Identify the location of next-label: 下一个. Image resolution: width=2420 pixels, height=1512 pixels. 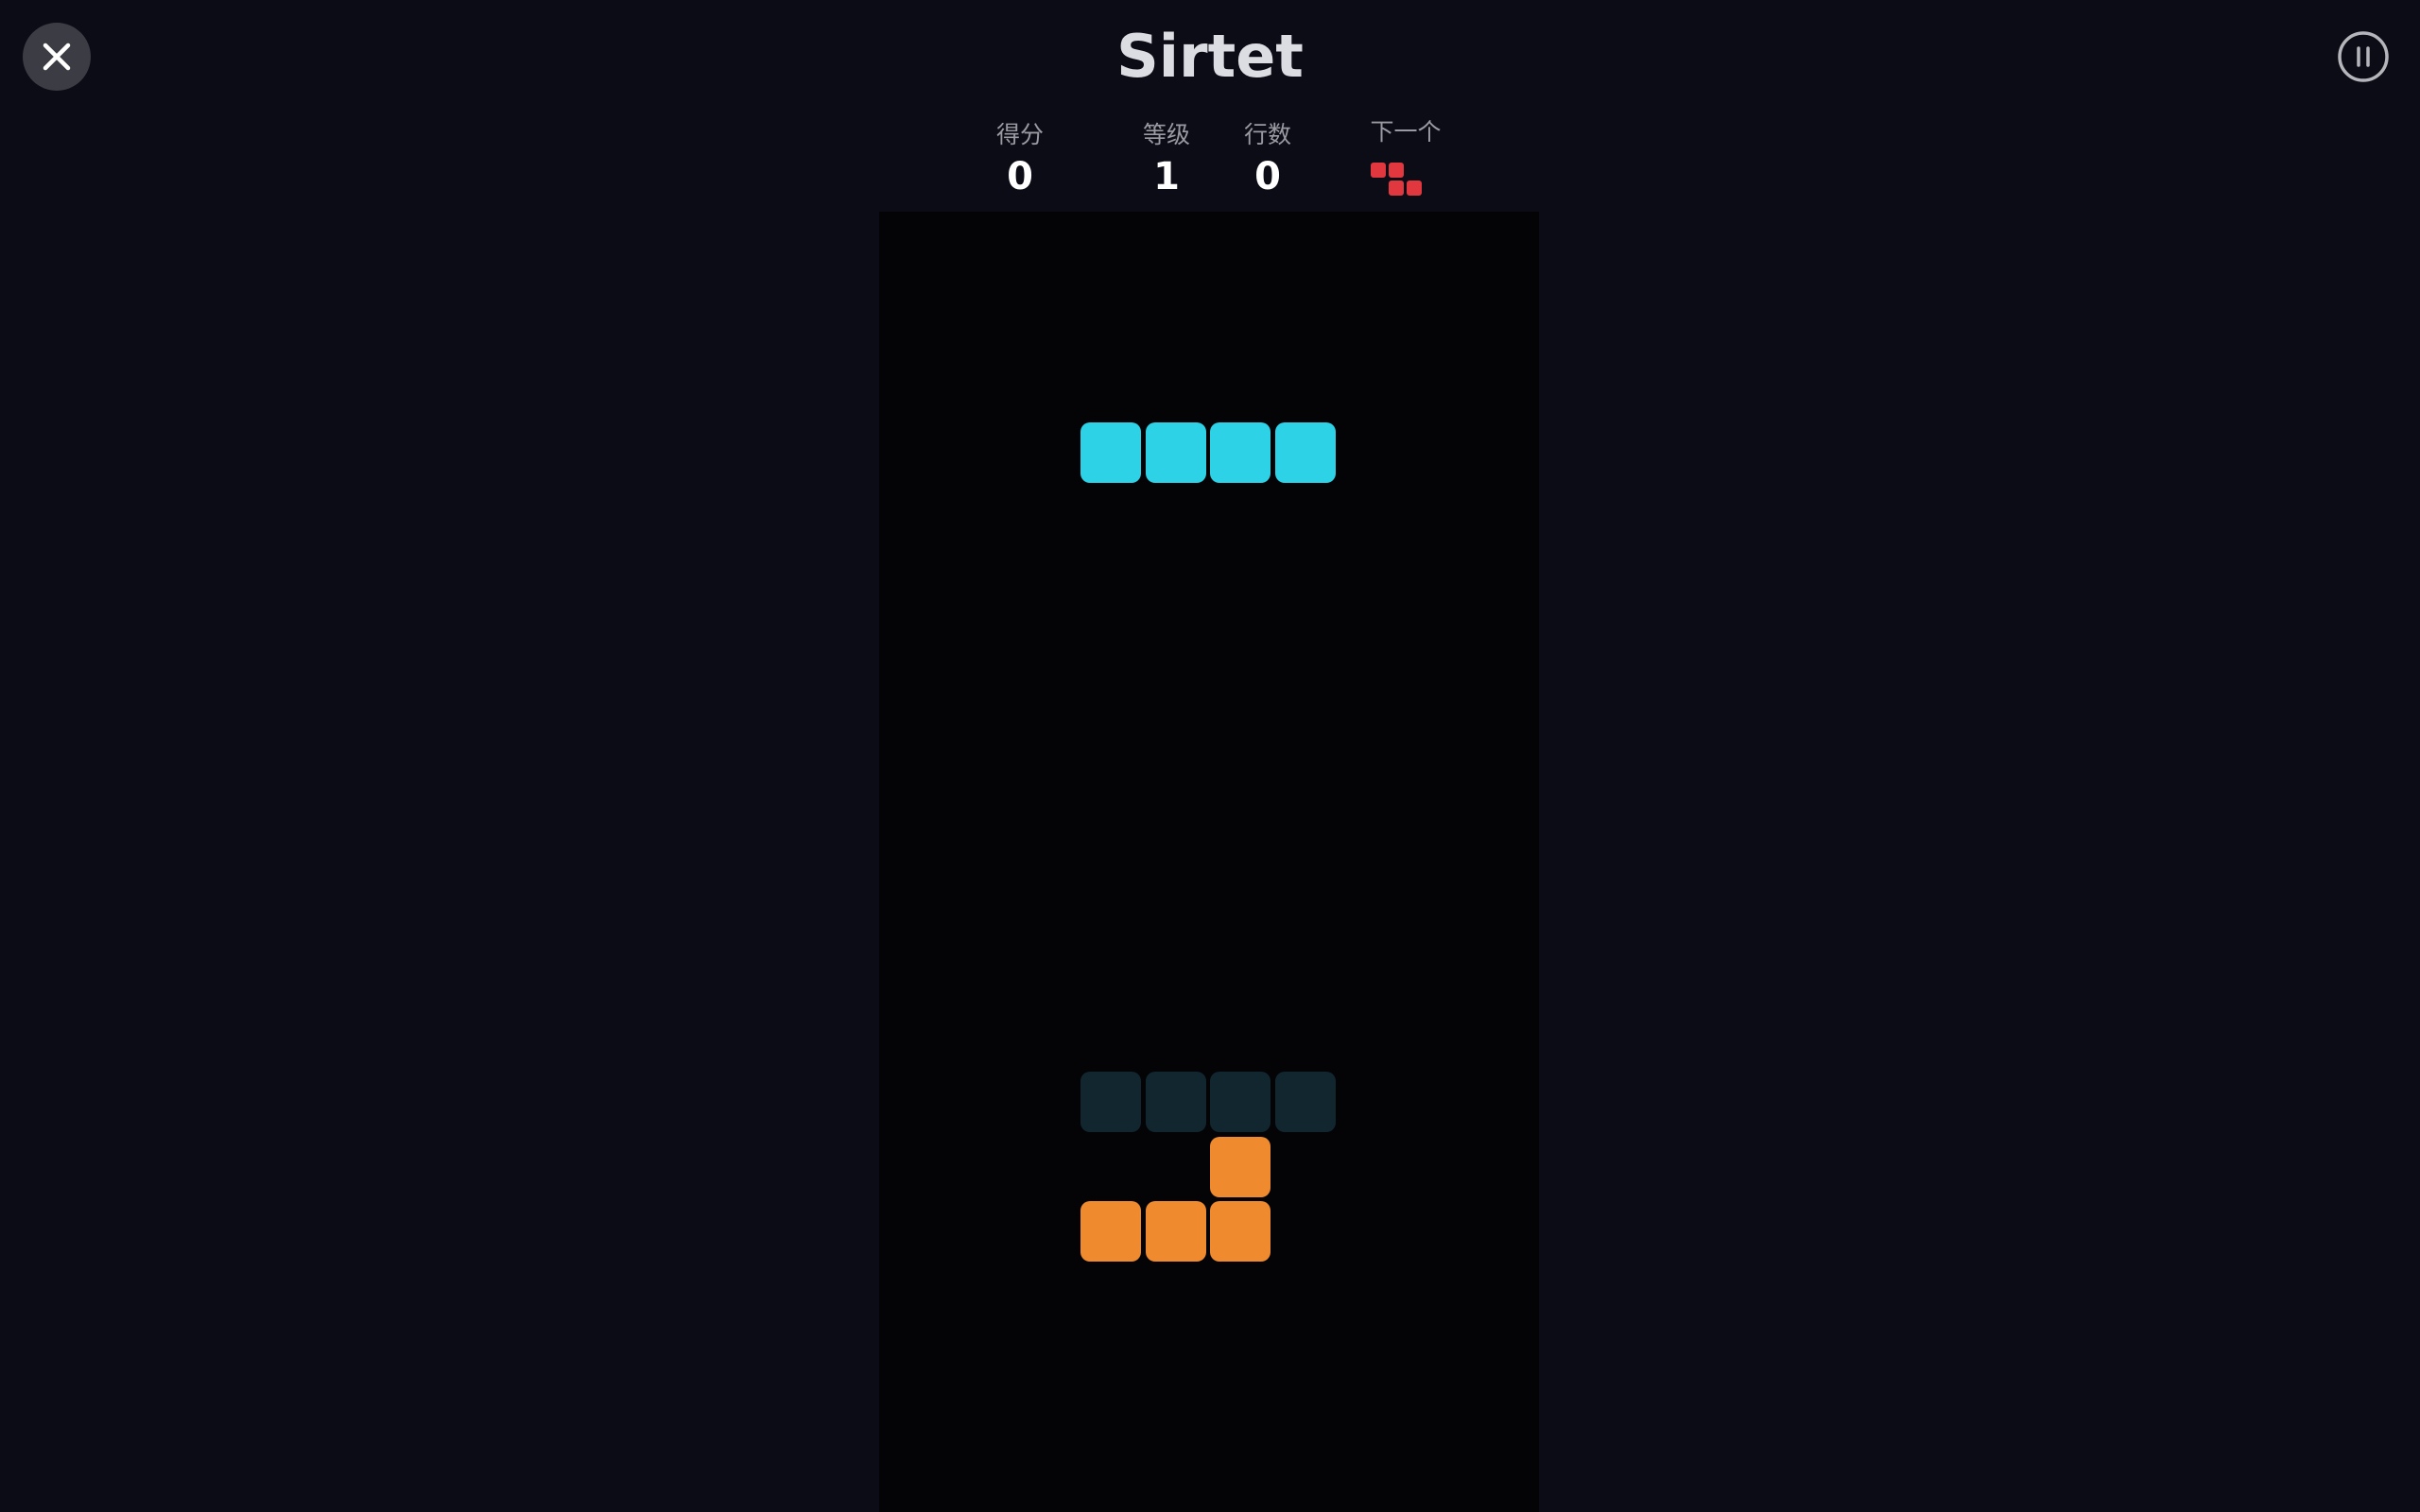
(1406, 132).